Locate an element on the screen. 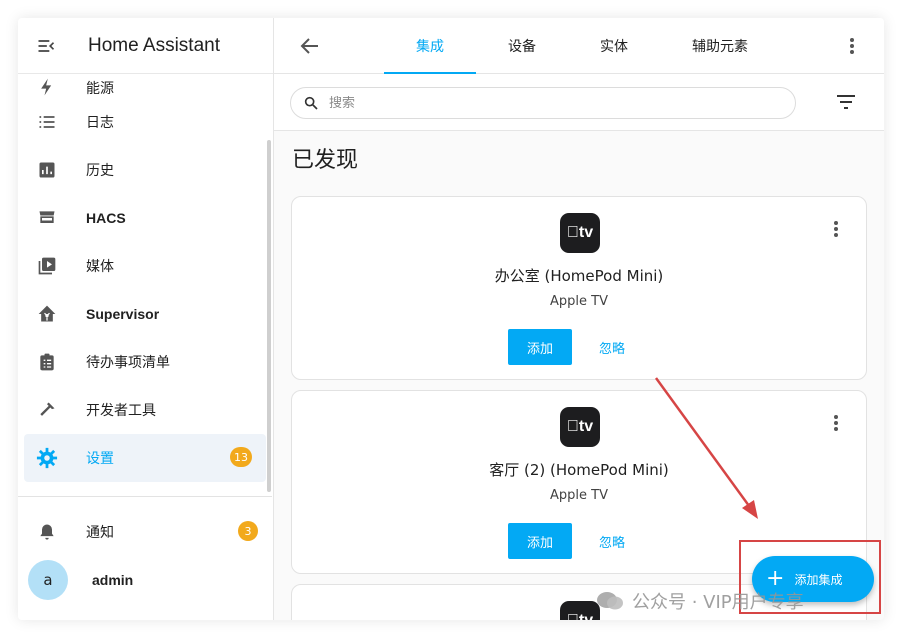 This screenshot has height=638, width=898. sidebar-scrollbar is located at coordinates (269, 316).